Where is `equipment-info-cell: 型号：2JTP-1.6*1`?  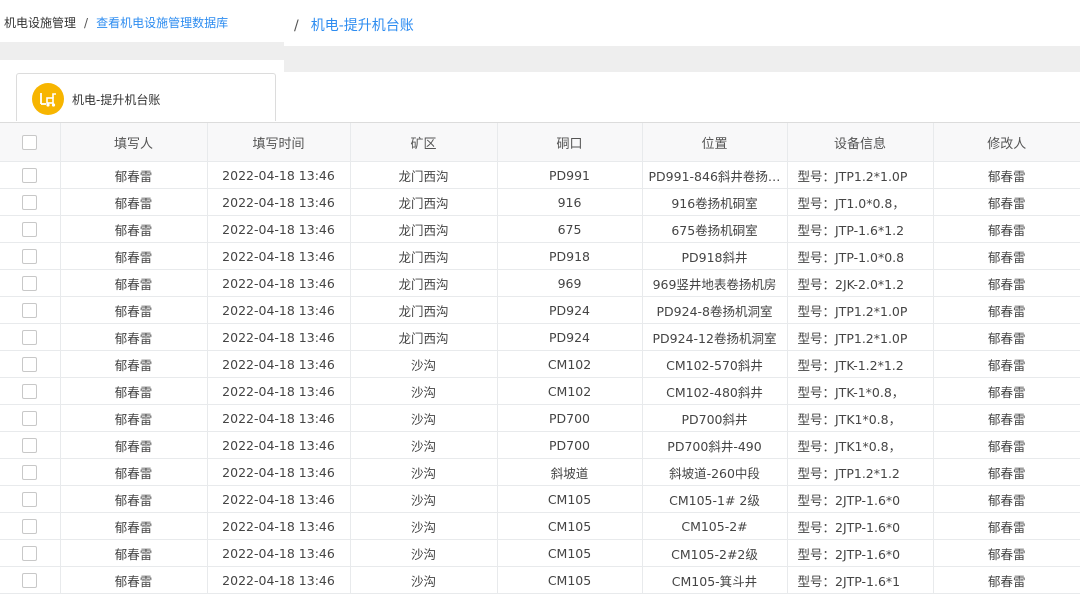 equipment-info-cell: 型号：2JTP-1.6*1 is located at coordinates (860, 580).